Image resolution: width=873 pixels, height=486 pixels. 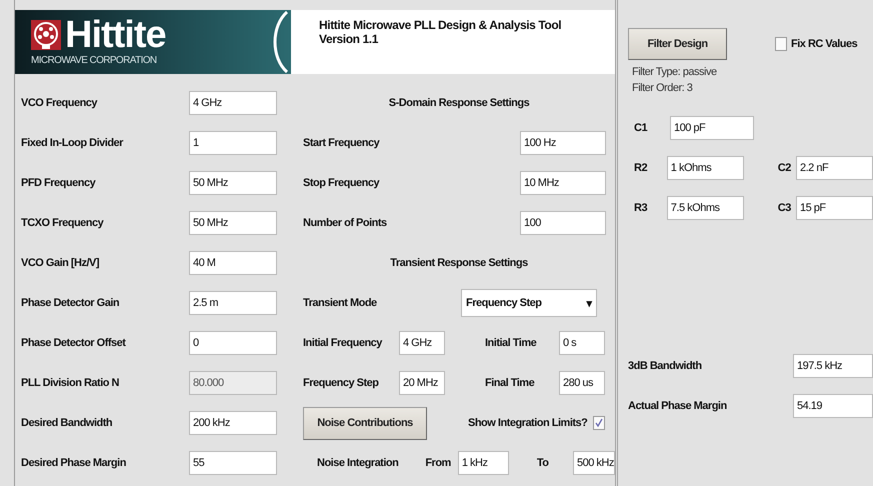 What do you see at coordinates (233, 343) in the screenshot?
I see `input-field: 0` at bounding box center [233, 343].